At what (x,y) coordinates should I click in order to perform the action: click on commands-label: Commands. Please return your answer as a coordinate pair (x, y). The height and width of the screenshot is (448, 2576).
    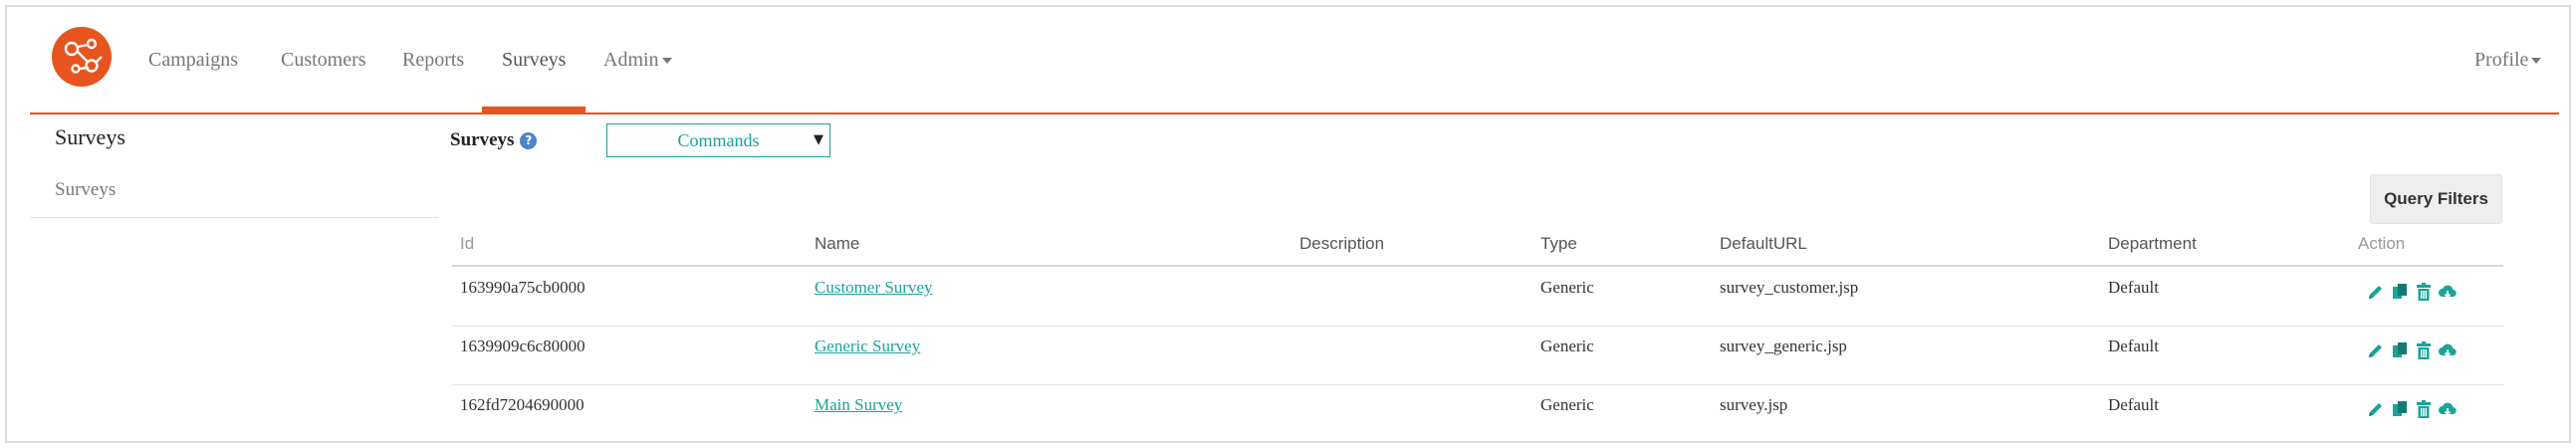
    Looking at the image, I should click on (718, 140).